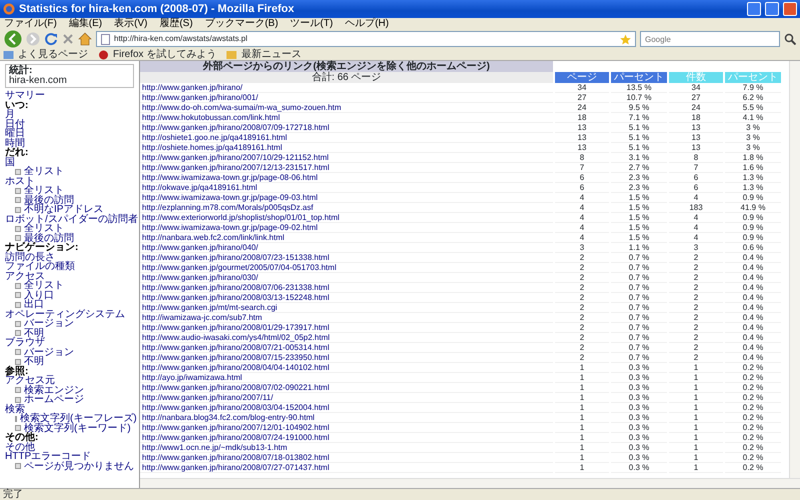 This screenshot has height=500, width=800. I want to click on back-button, so click(13, 39).